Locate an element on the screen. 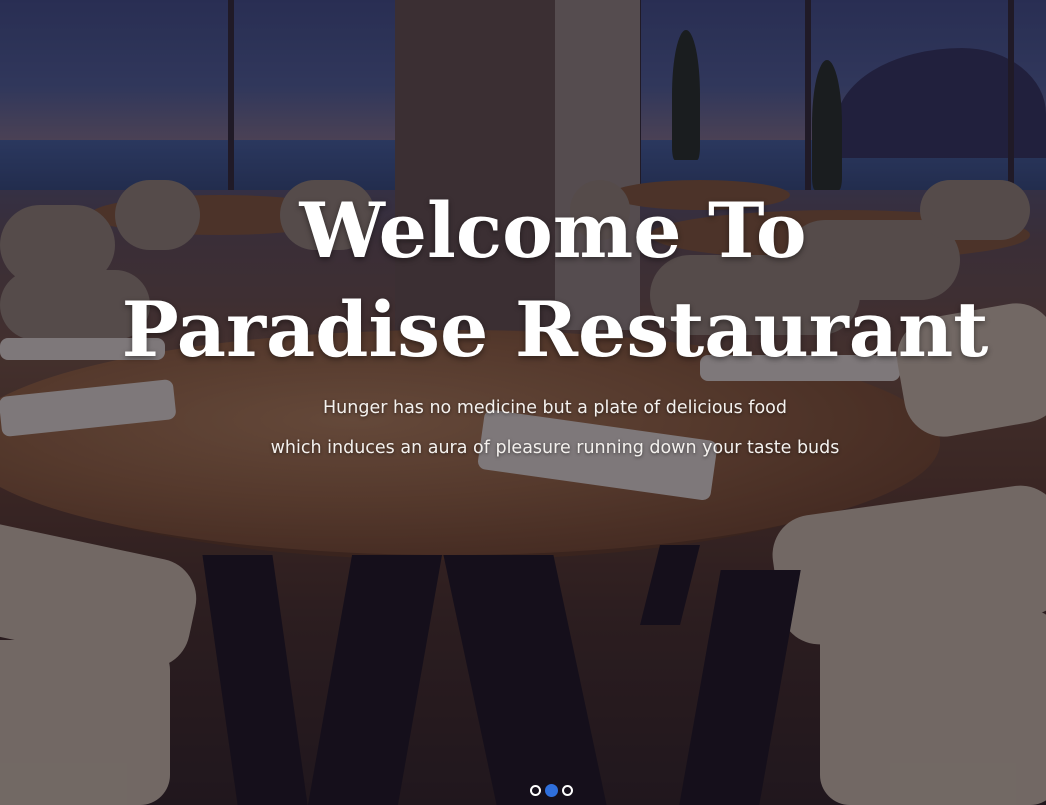  hero-title-line2: Paradise Restaurant is located at coordinates (555, 329).